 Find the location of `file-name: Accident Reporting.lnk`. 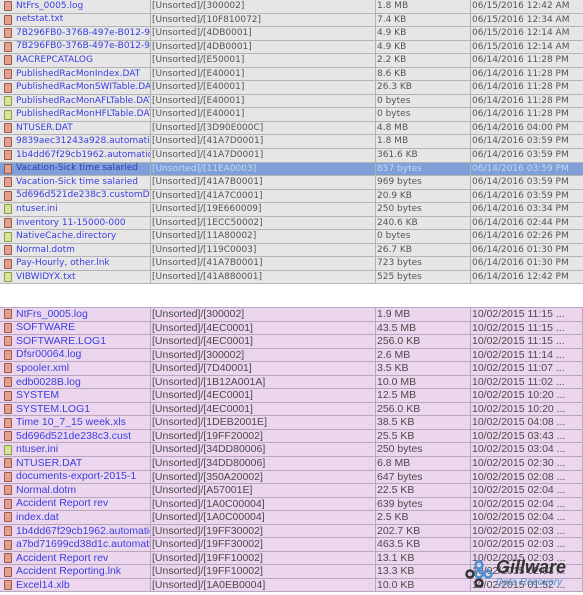

file-name: Accident Reporting.lnk is located at coordinates (68, 571).